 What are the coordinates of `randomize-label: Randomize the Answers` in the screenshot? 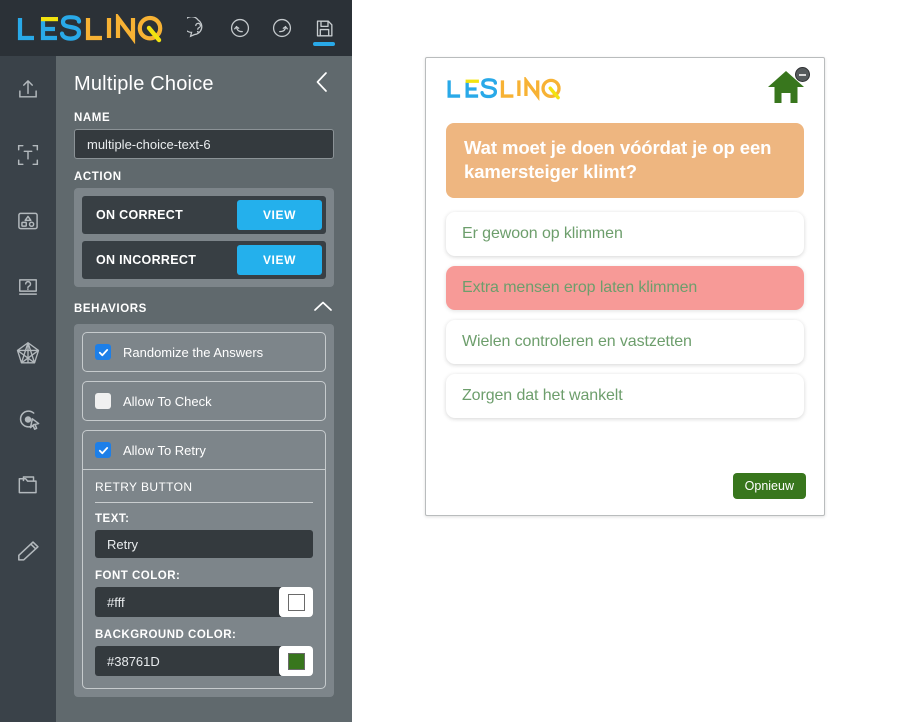 It's located at (193, 352).